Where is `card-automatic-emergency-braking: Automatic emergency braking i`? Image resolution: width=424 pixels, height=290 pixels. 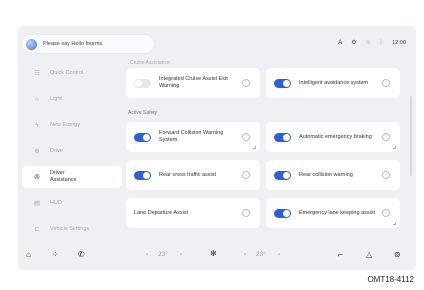
card-automatic-emergency-braking: Automatic emergency braking i is located at coordinates (333, 137).